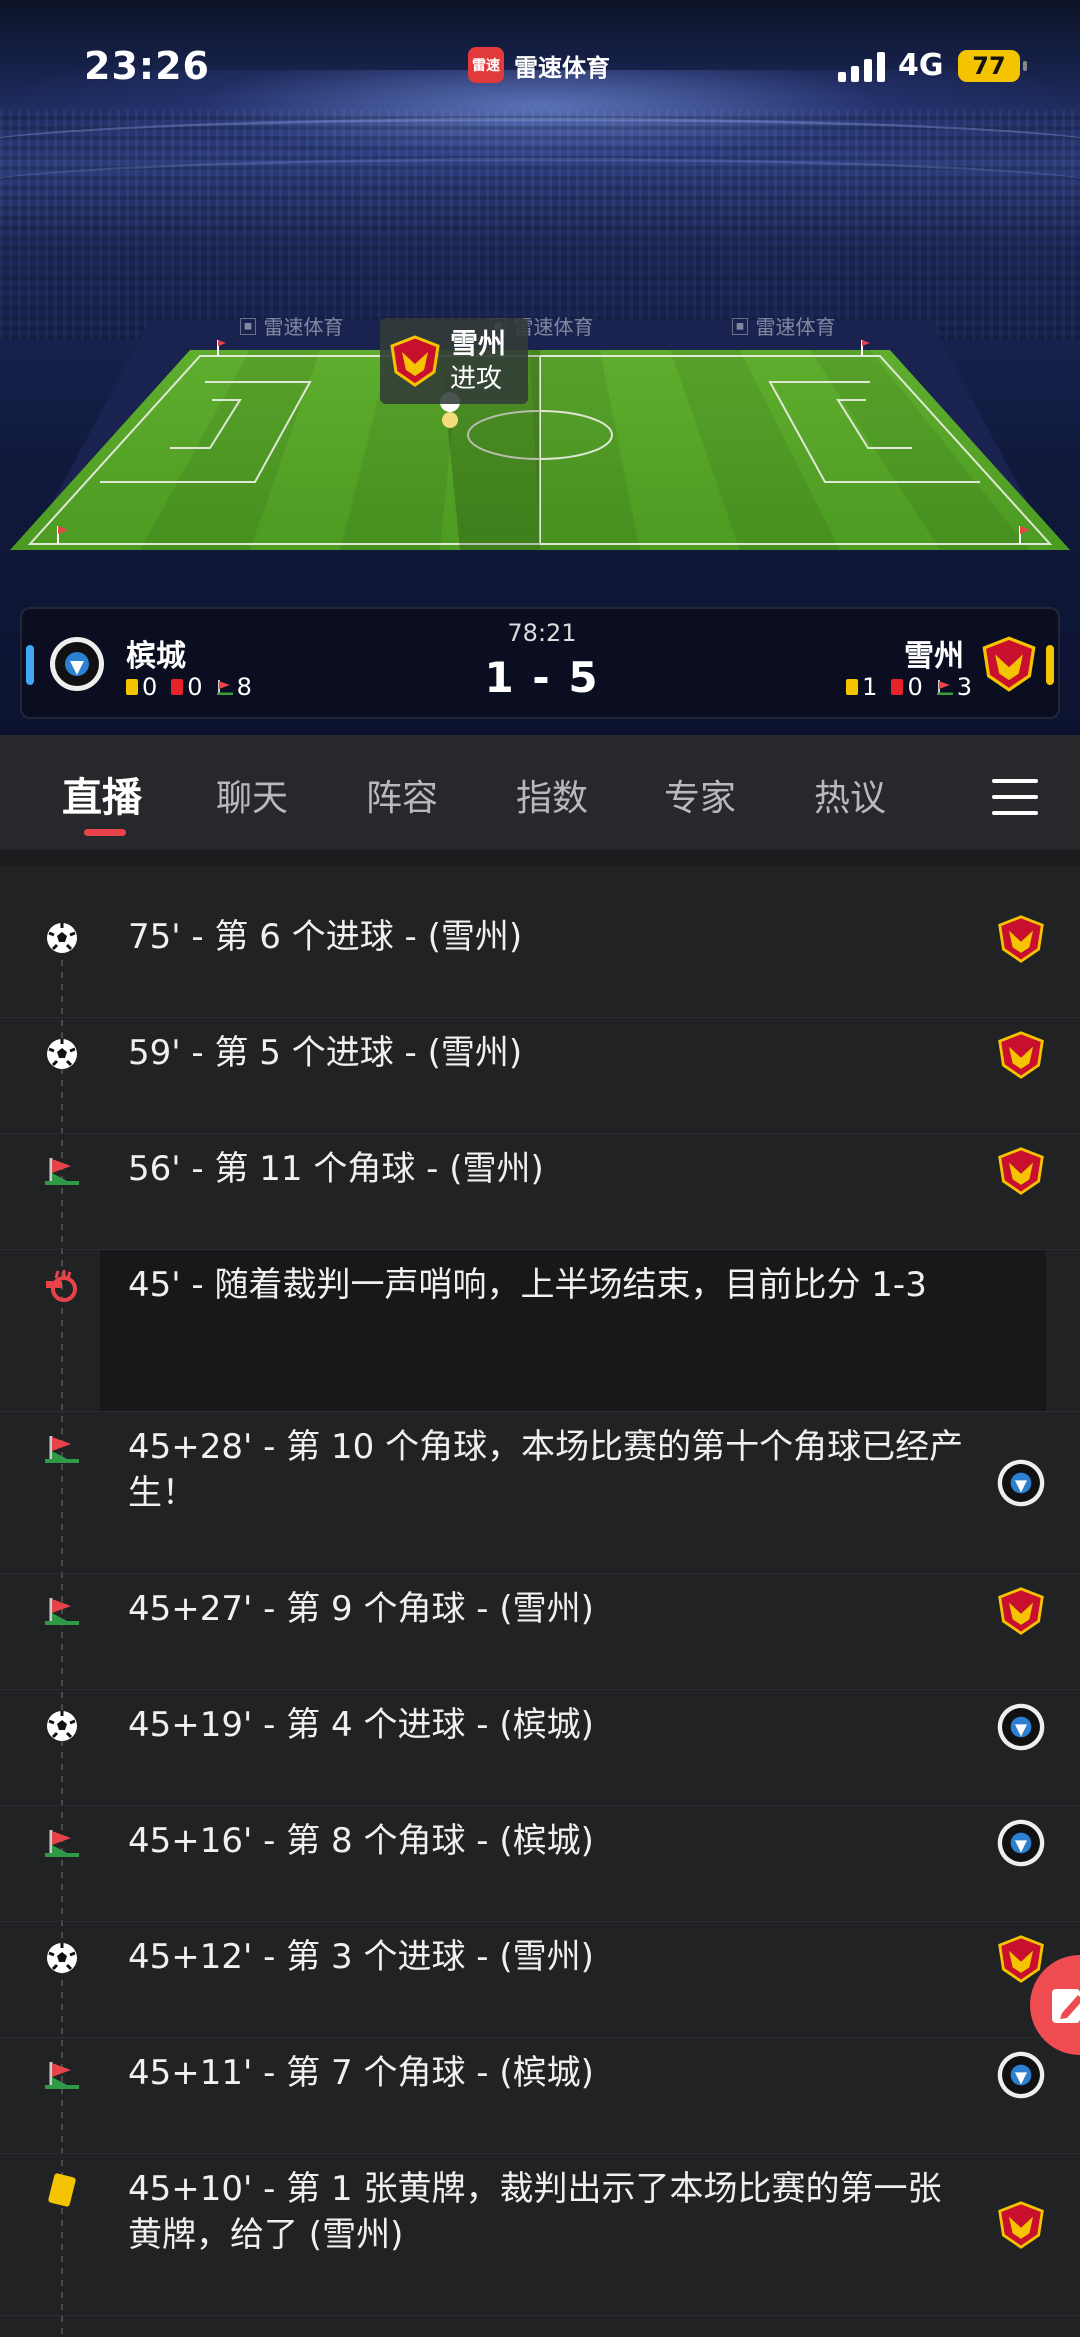  What do you see at coordinates (325, 937) in the screenshot?
I see `event-text: 75' - 第 6 个进球 - (雪州)` at bounding box center [325, 937].